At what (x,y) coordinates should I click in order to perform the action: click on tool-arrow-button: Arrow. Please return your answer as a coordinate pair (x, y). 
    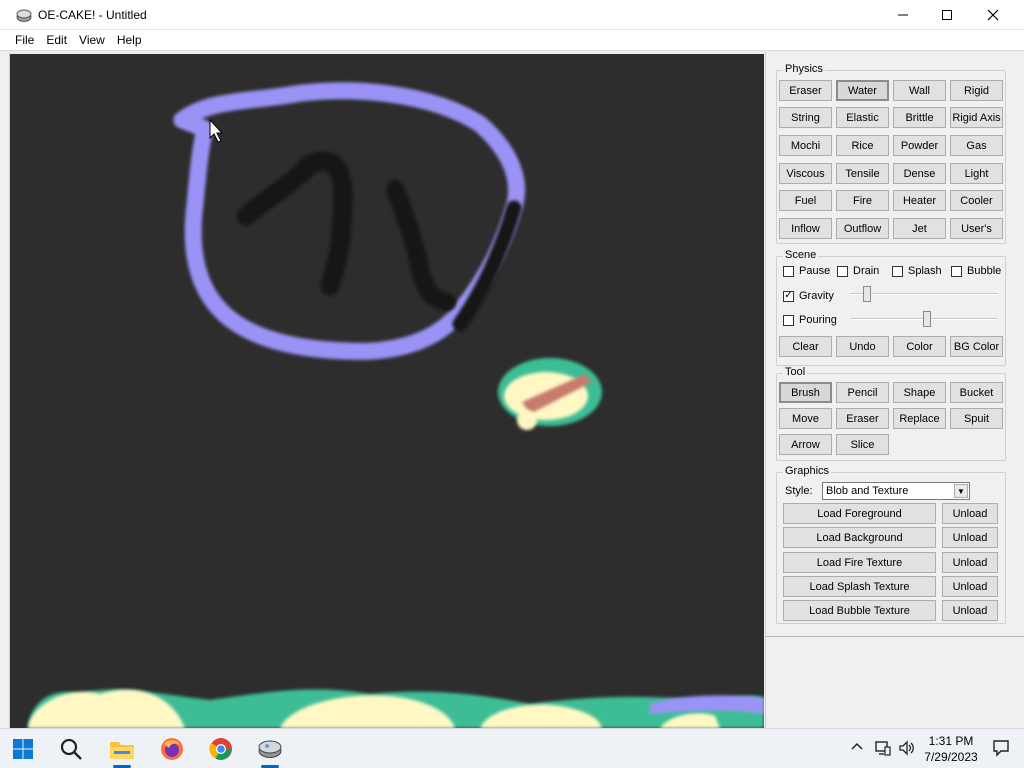
    Looking at the image, I should click on (805, 444).